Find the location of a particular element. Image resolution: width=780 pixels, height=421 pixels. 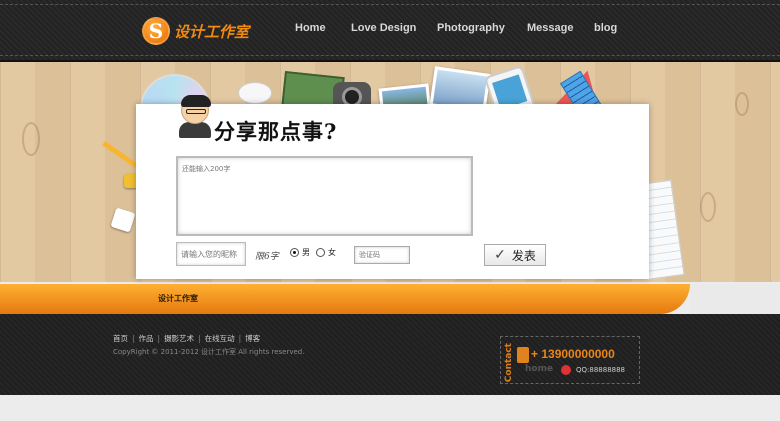

form-title: 分享那点事? is located at coordinates (276, 131).